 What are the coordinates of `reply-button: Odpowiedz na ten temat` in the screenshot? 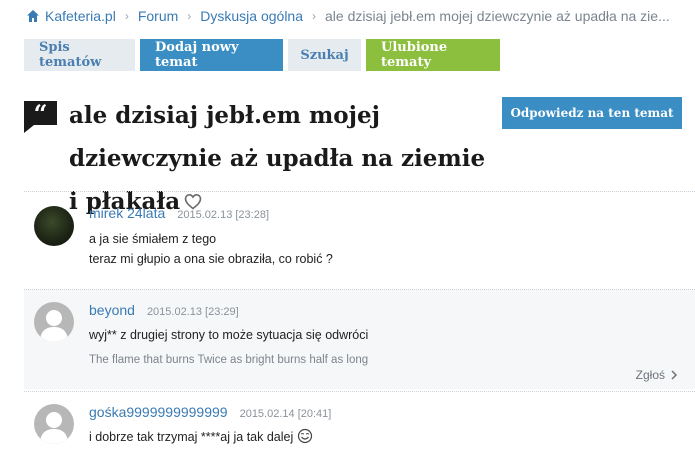 It's located at (592, 113).